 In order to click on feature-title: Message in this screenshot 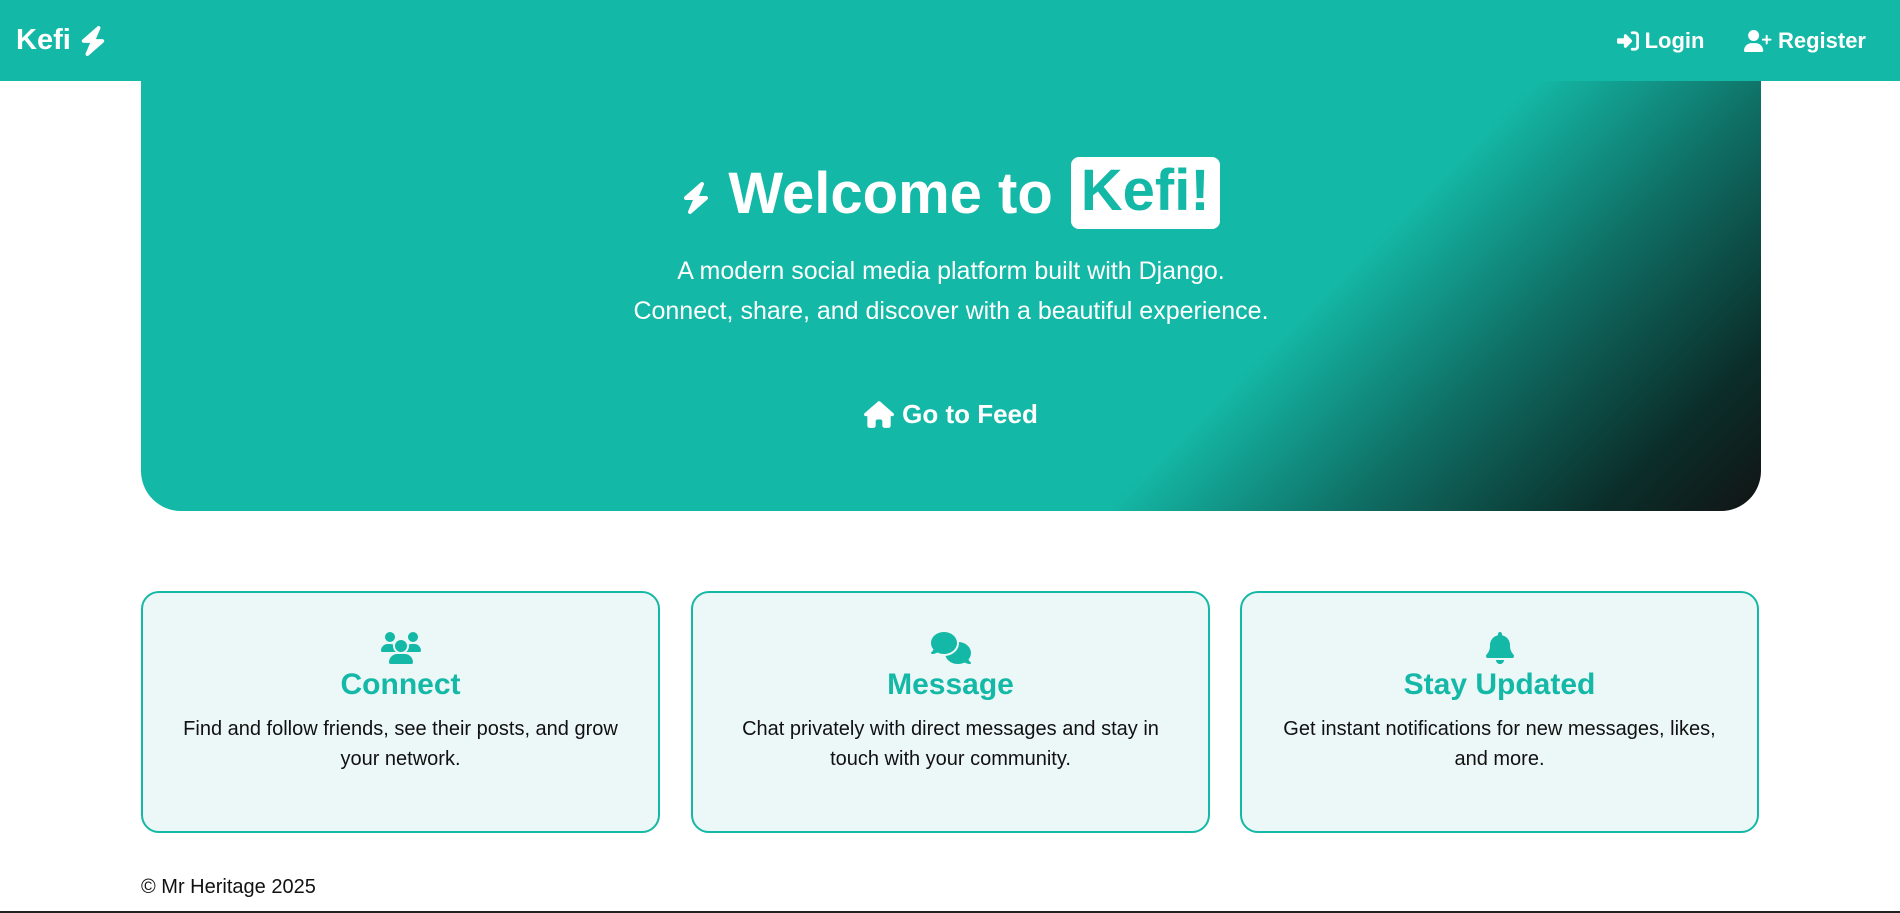, I will do `click(950, 684)`.